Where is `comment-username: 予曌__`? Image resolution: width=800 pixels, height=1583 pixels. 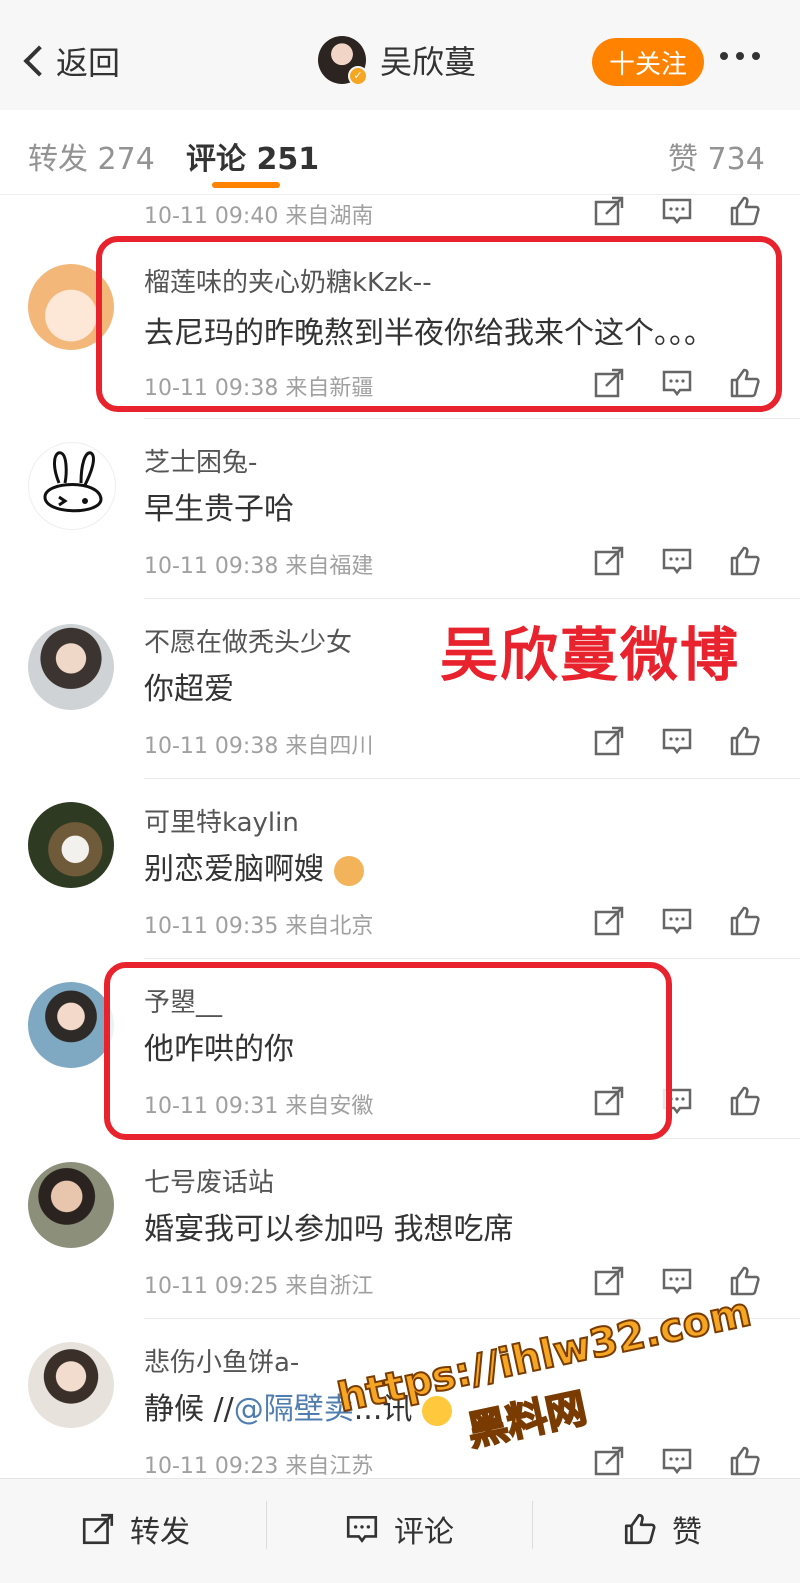 comment-username: 予曌__ is located at coordinates (183, 1003).